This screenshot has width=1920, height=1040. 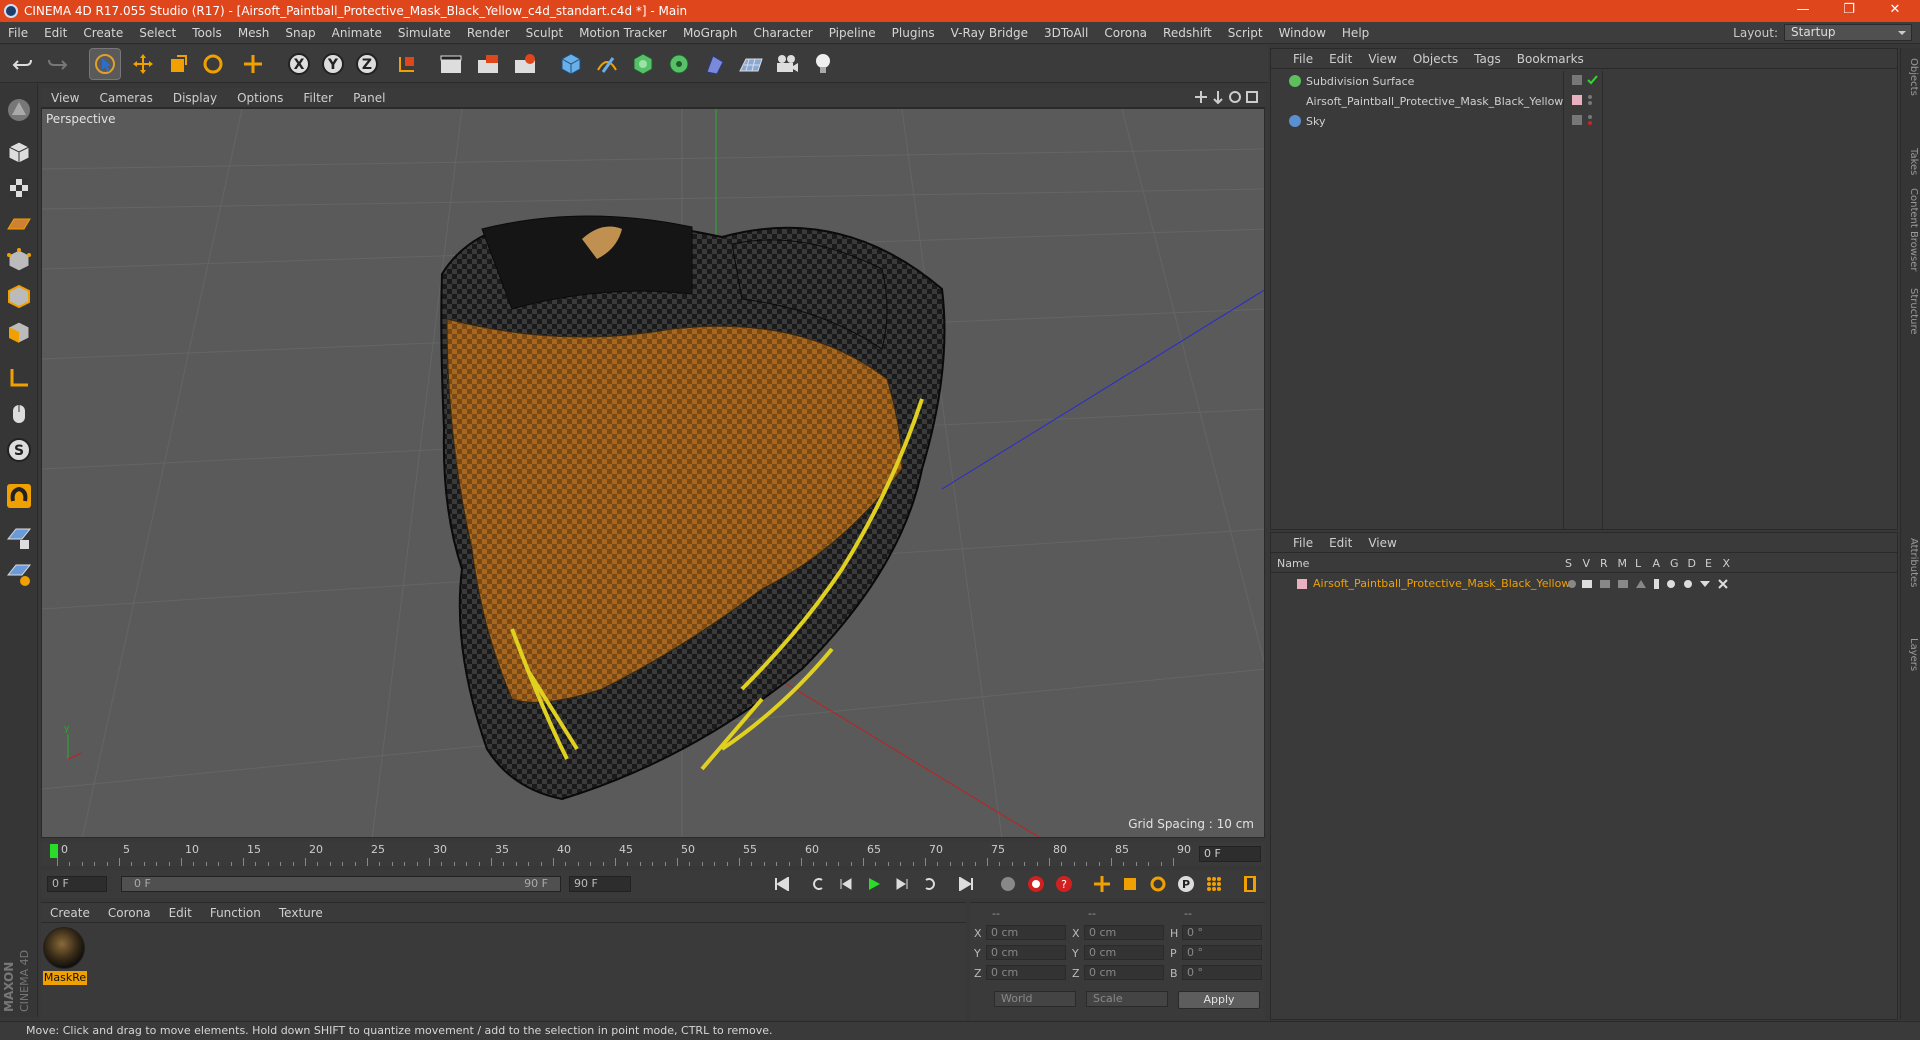 I want to click on y-axis-lock-button: Y, so click(x=333, y=64).